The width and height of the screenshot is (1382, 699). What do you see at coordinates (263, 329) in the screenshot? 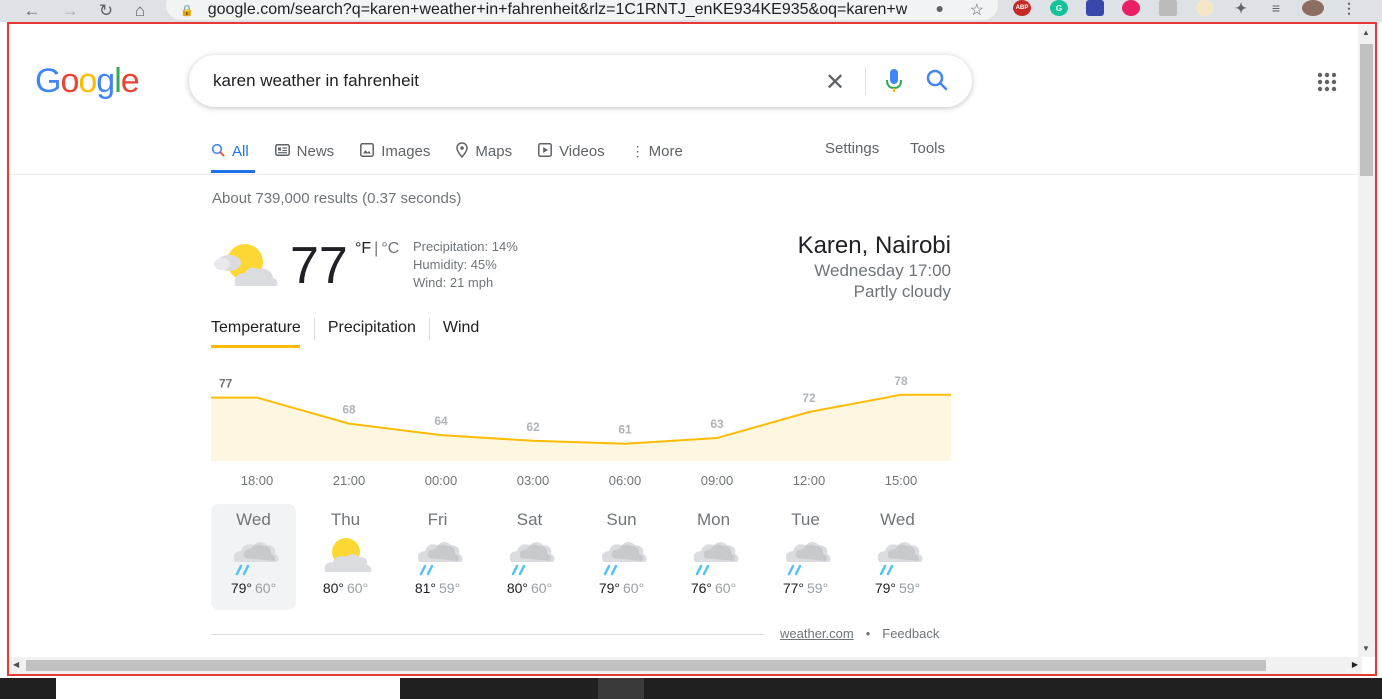
I see `subtab-temperature: Temperature` at bounding box center [263, 329].